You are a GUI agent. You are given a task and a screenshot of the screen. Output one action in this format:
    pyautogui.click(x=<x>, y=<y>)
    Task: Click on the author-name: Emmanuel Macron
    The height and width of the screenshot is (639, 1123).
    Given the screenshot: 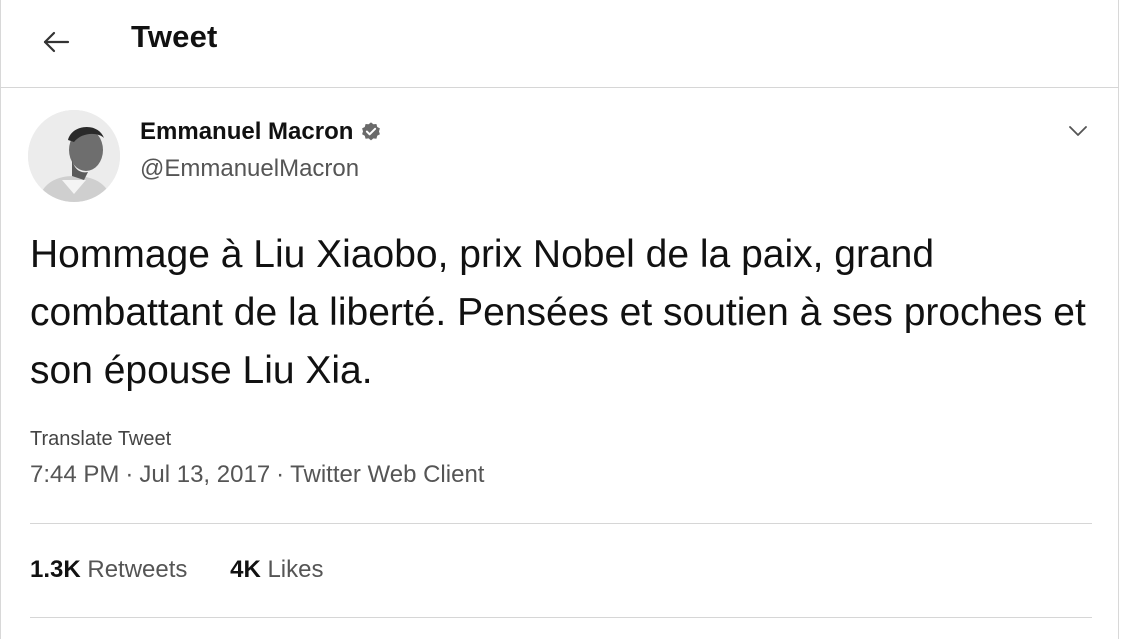 What is the action you would take?
    pyautogui.click(x=261, y=132)
    